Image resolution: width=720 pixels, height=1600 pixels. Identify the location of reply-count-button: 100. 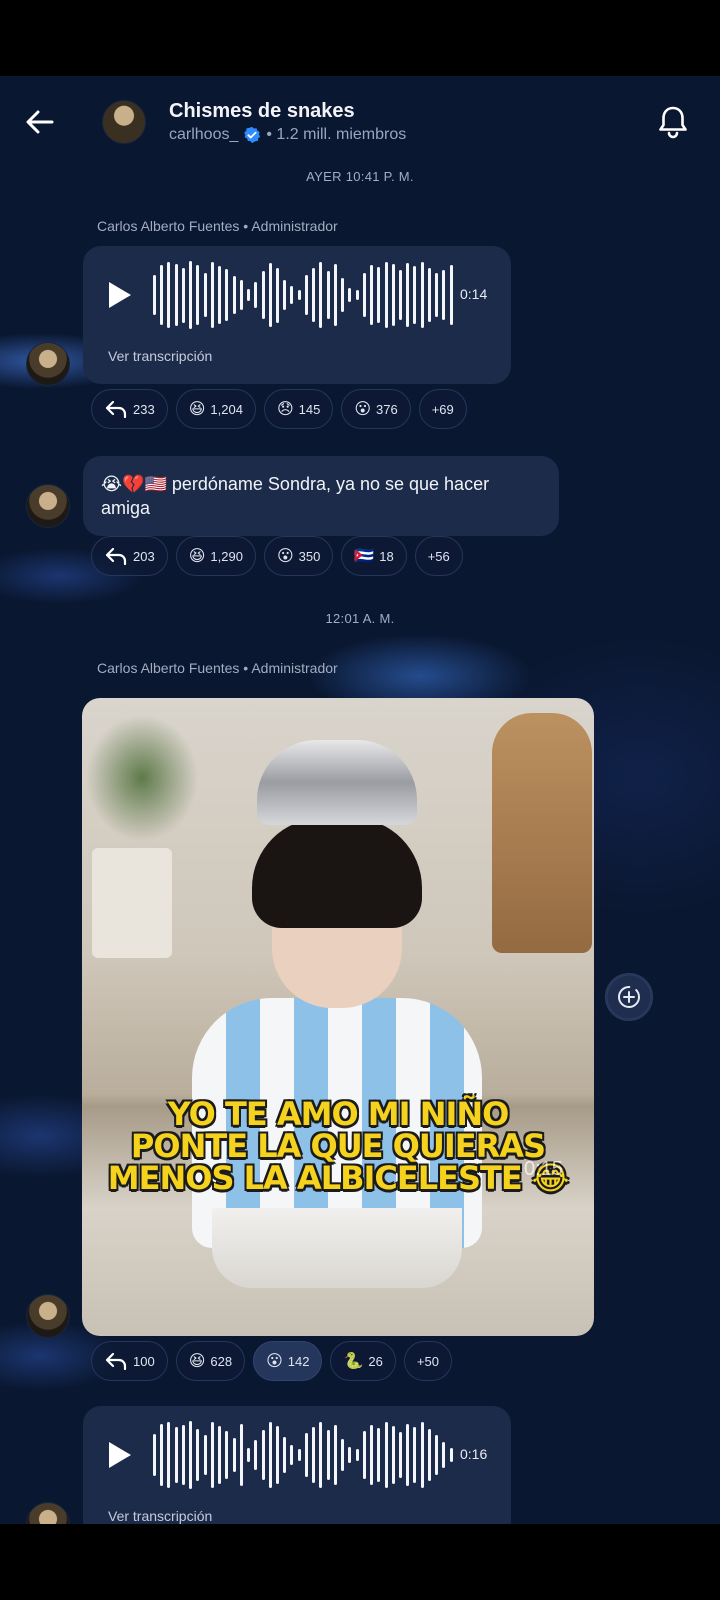
(129, 1361).